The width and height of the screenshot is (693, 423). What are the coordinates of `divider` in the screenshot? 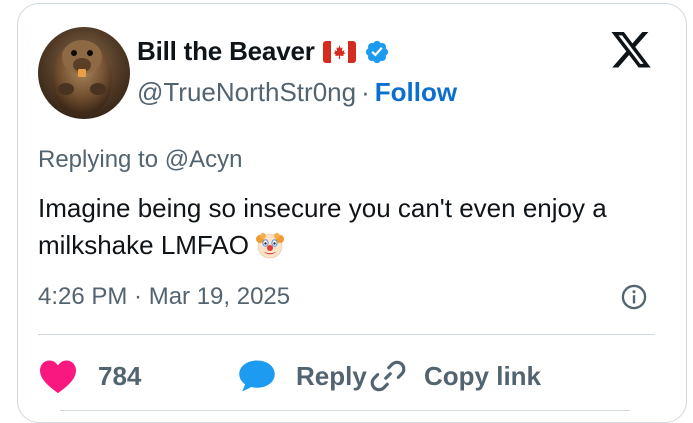 It's located at (346, 334).